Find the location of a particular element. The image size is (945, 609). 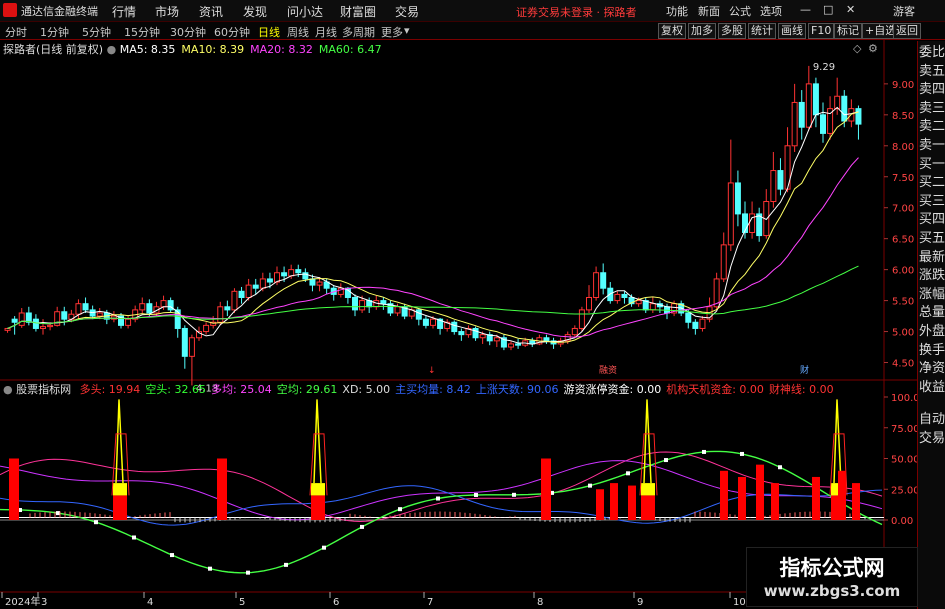

gear-icon: ⚙ is located at coordinates (873, 48).